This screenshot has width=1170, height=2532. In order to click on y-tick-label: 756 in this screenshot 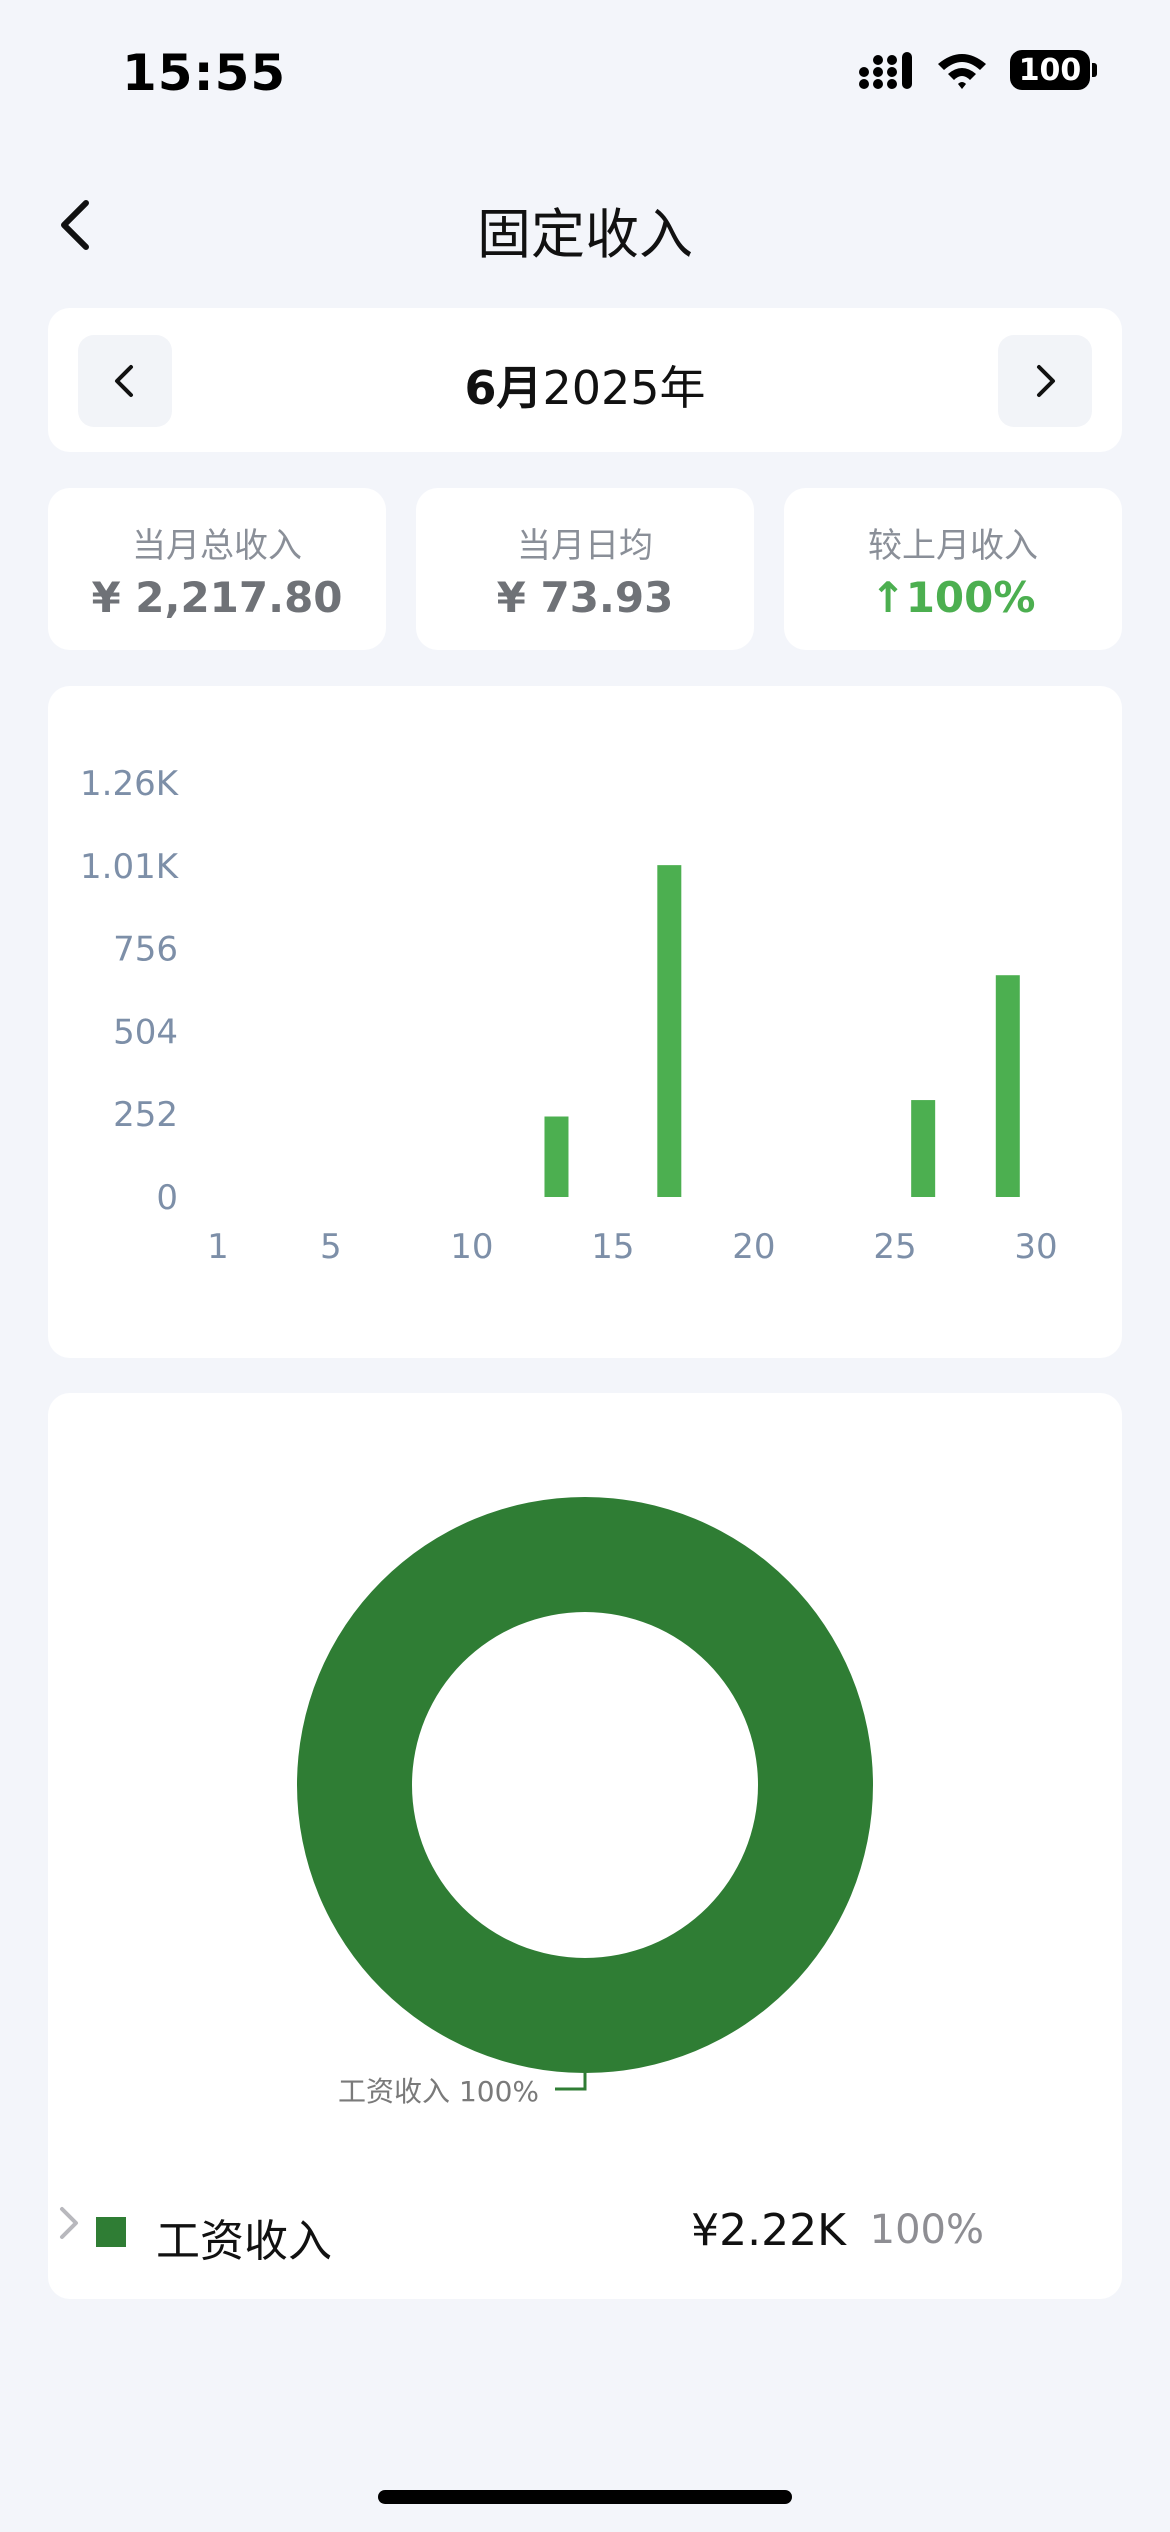, I will do `click(145, 950)`.